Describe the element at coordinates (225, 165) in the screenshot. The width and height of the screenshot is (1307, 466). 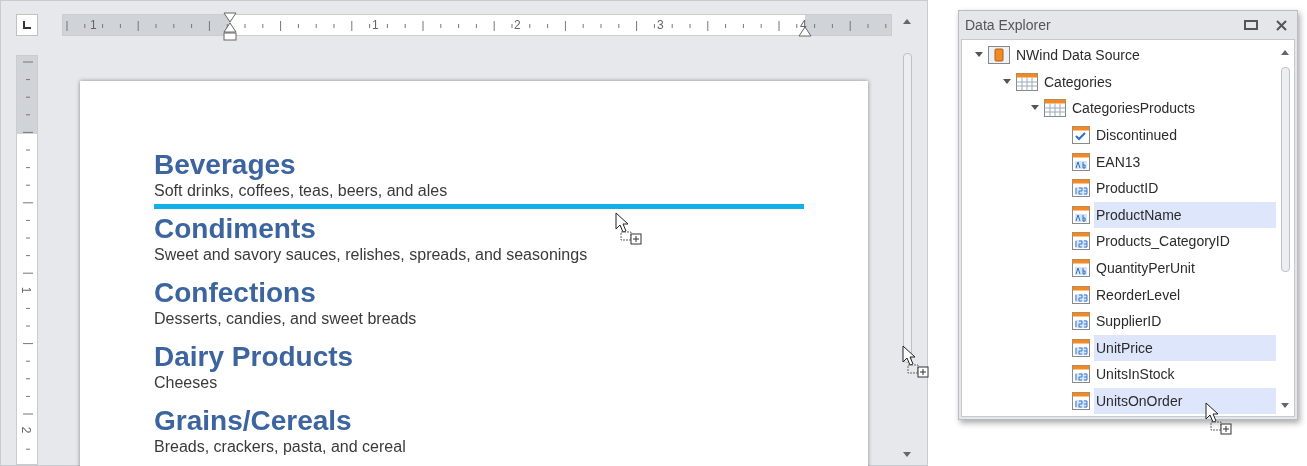
I see `category-heading: Beverages` at that location.